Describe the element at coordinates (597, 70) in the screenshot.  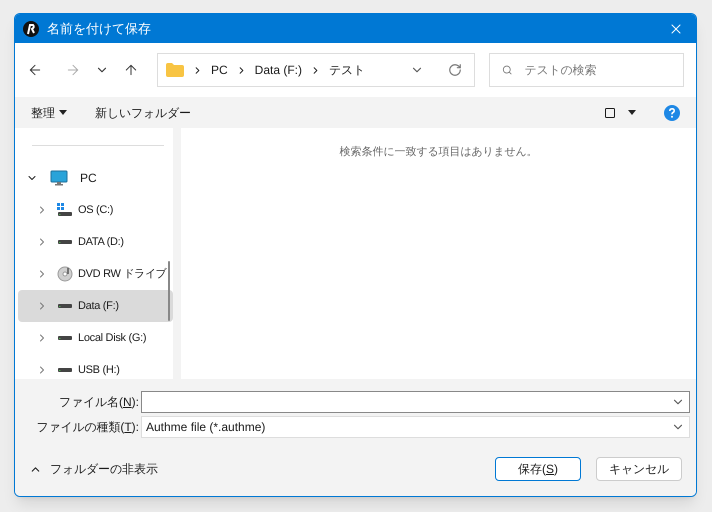
I see `search-input: テストの検索` at that location.